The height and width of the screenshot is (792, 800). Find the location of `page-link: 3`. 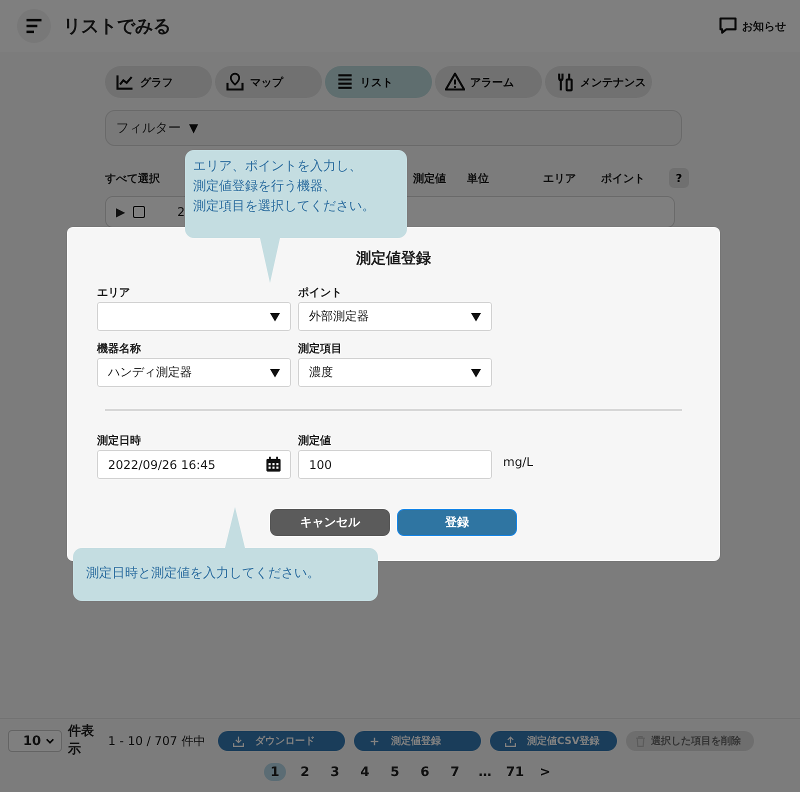

page-link: 3 is located at coordinates (335, 772).